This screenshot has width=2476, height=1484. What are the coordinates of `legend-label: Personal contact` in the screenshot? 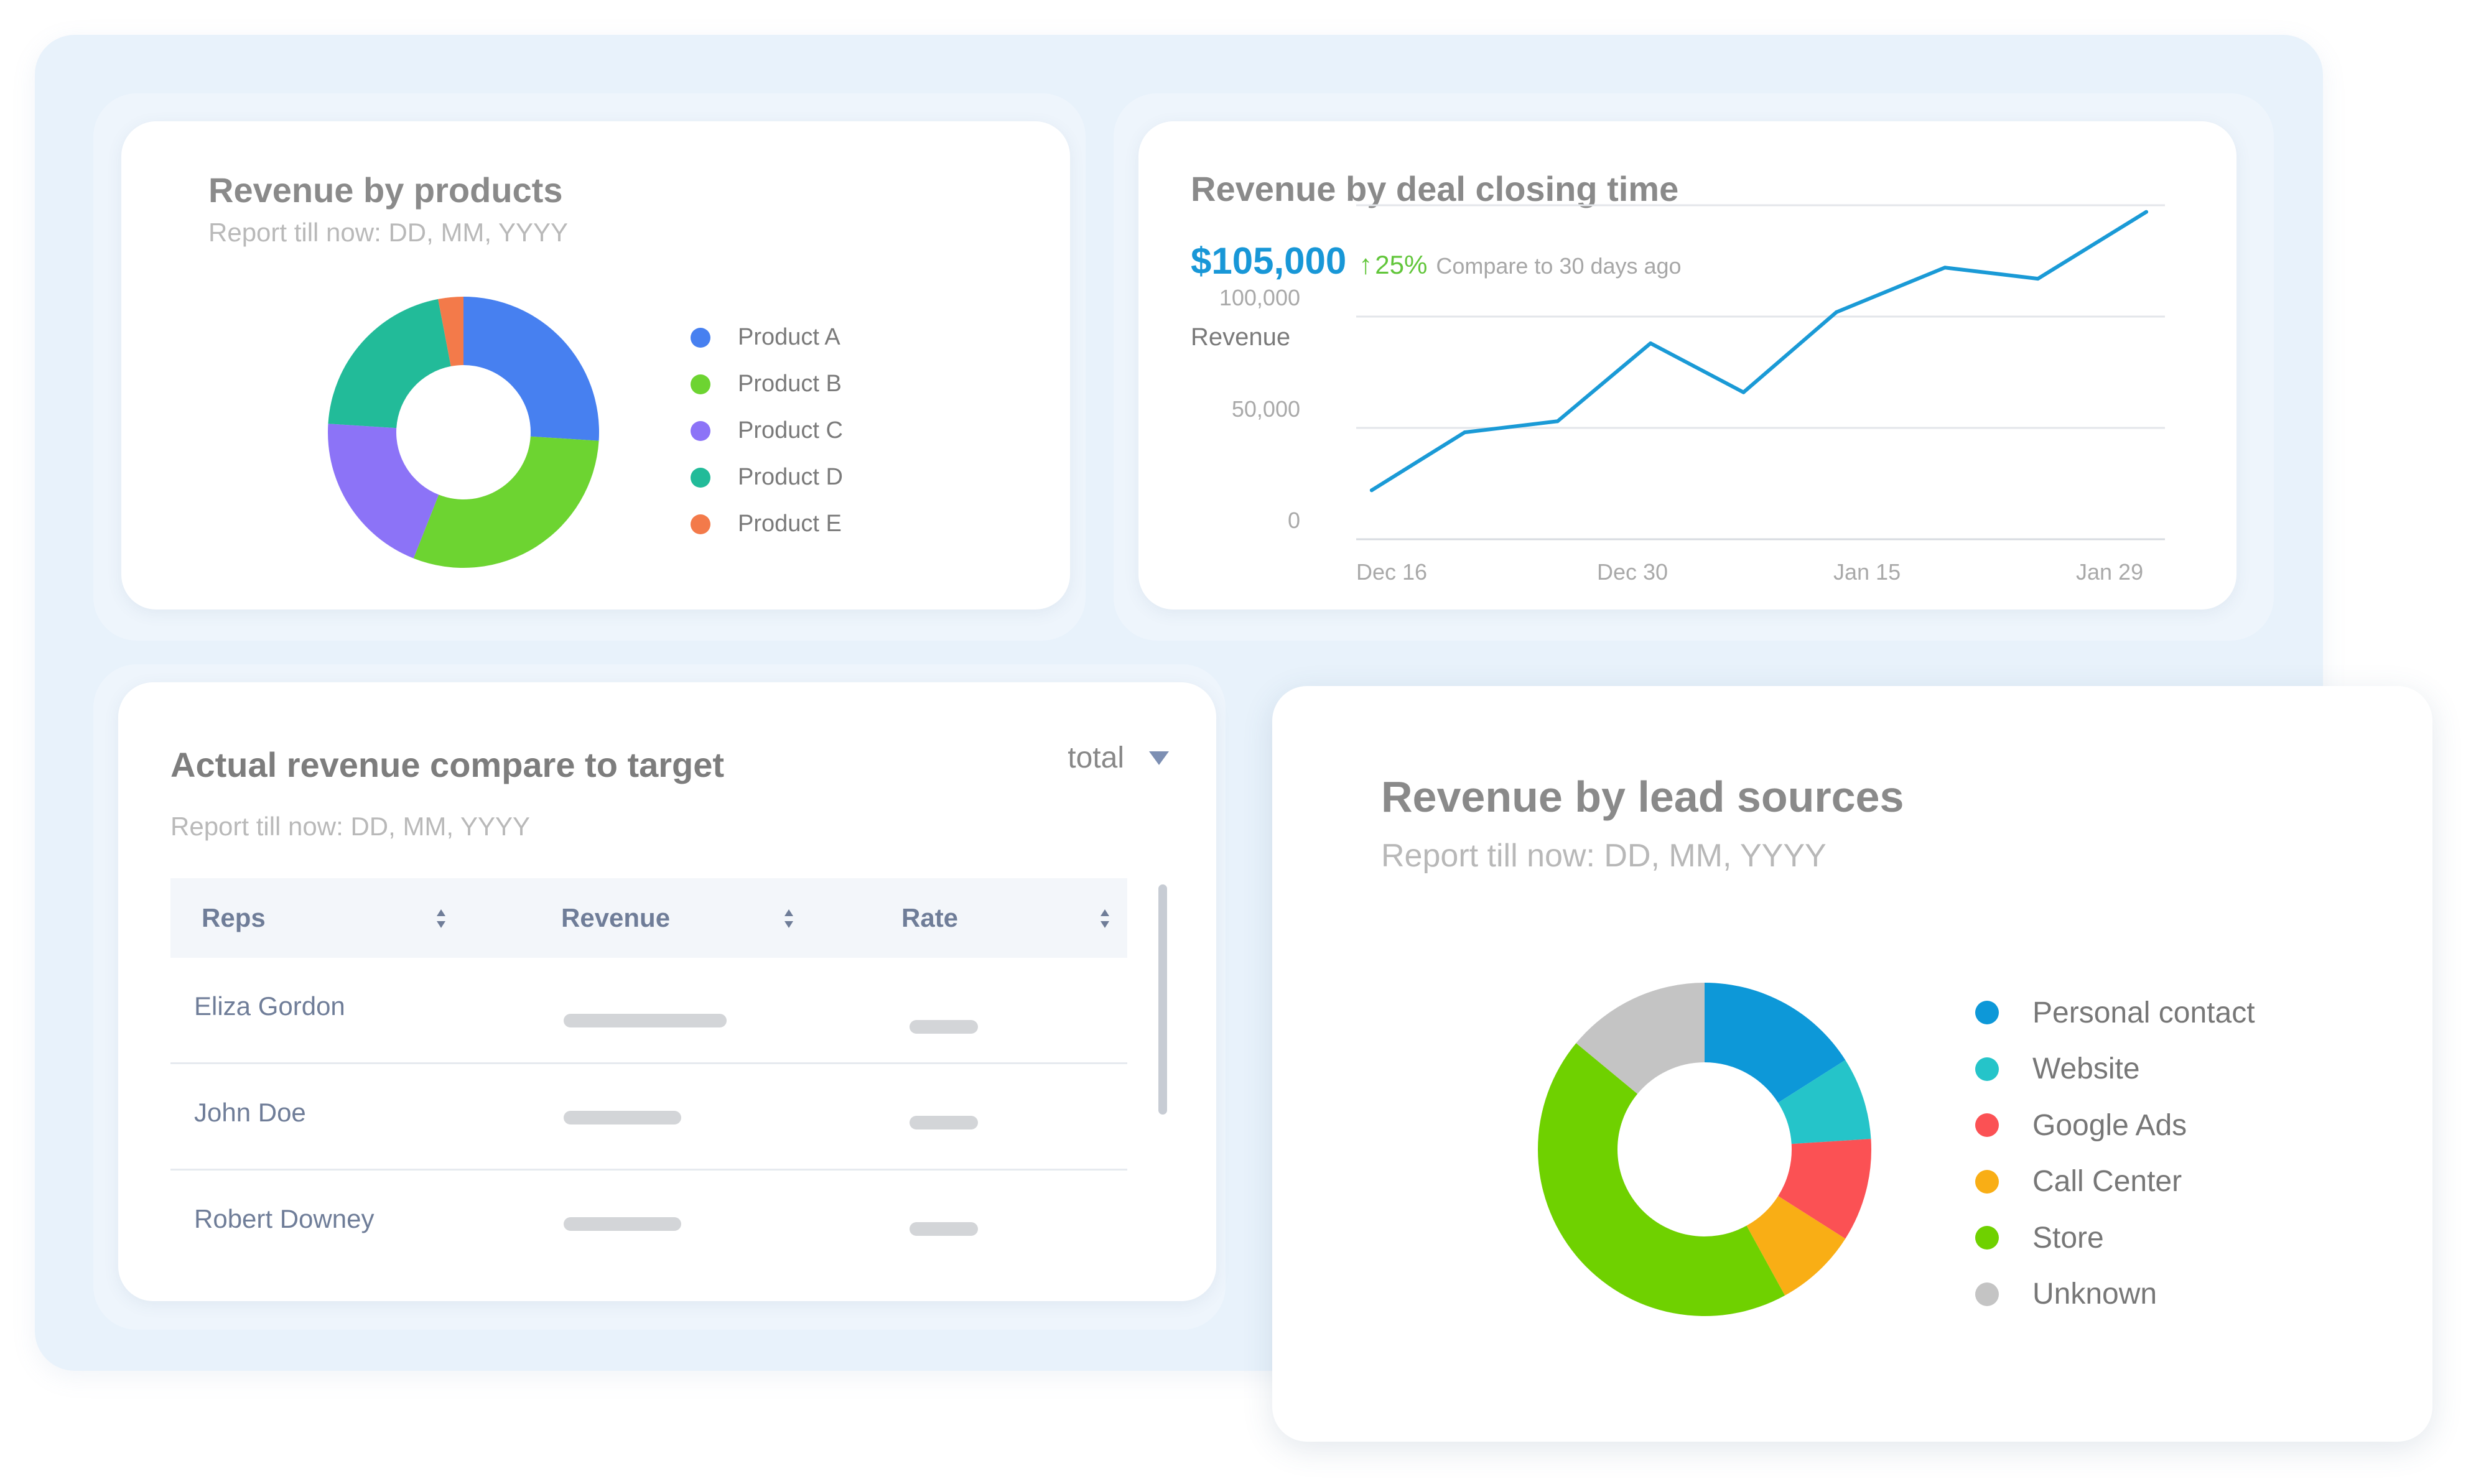 It's located at (2143, 1012).